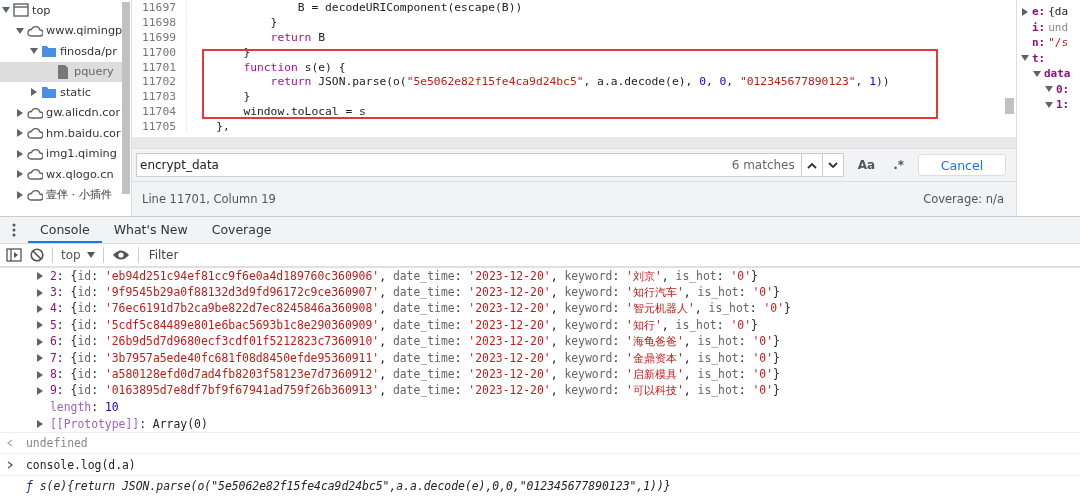 This screenshot has height=500, width=1080. I want to click on property-name: 0:, so click(1063, 89).